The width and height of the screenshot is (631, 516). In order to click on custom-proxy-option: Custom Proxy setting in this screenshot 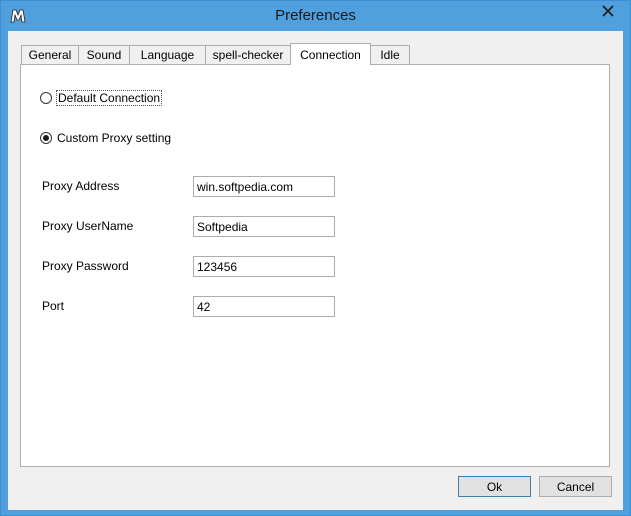, I will do `click(105, 138)`.